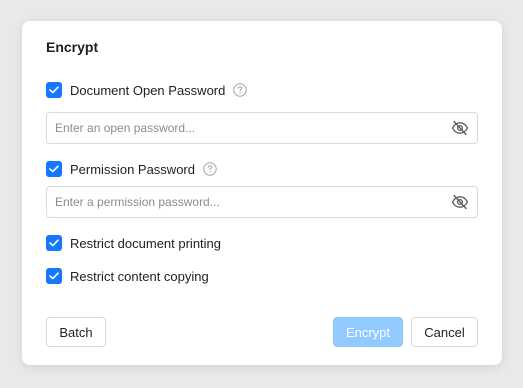  I want to click on dialog-title: Encrypt, so click(72, 47).